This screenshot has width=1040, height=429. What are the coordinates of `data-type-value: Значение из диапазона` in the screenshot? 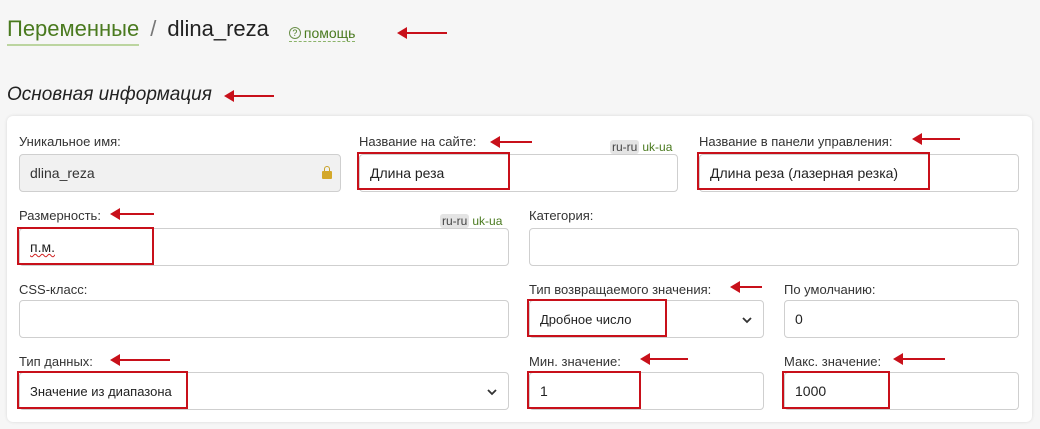 It's located at (101, 391).